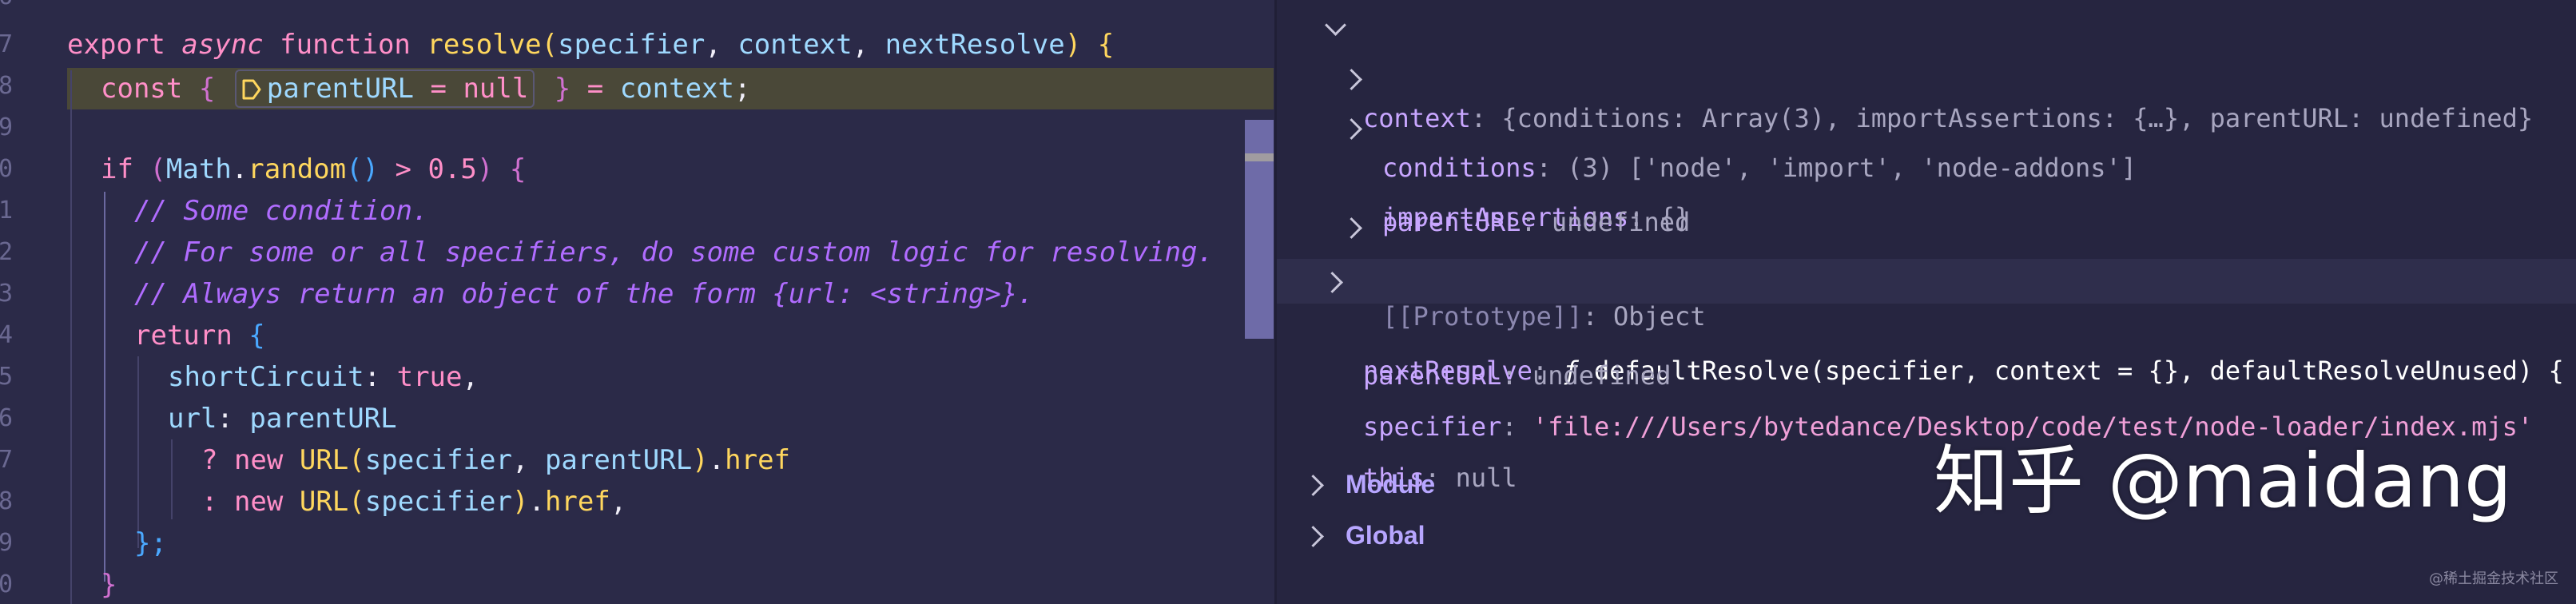  Describe the element at coordinates (6, 252) in the screenshot. I see `line-number: 2` at that location.